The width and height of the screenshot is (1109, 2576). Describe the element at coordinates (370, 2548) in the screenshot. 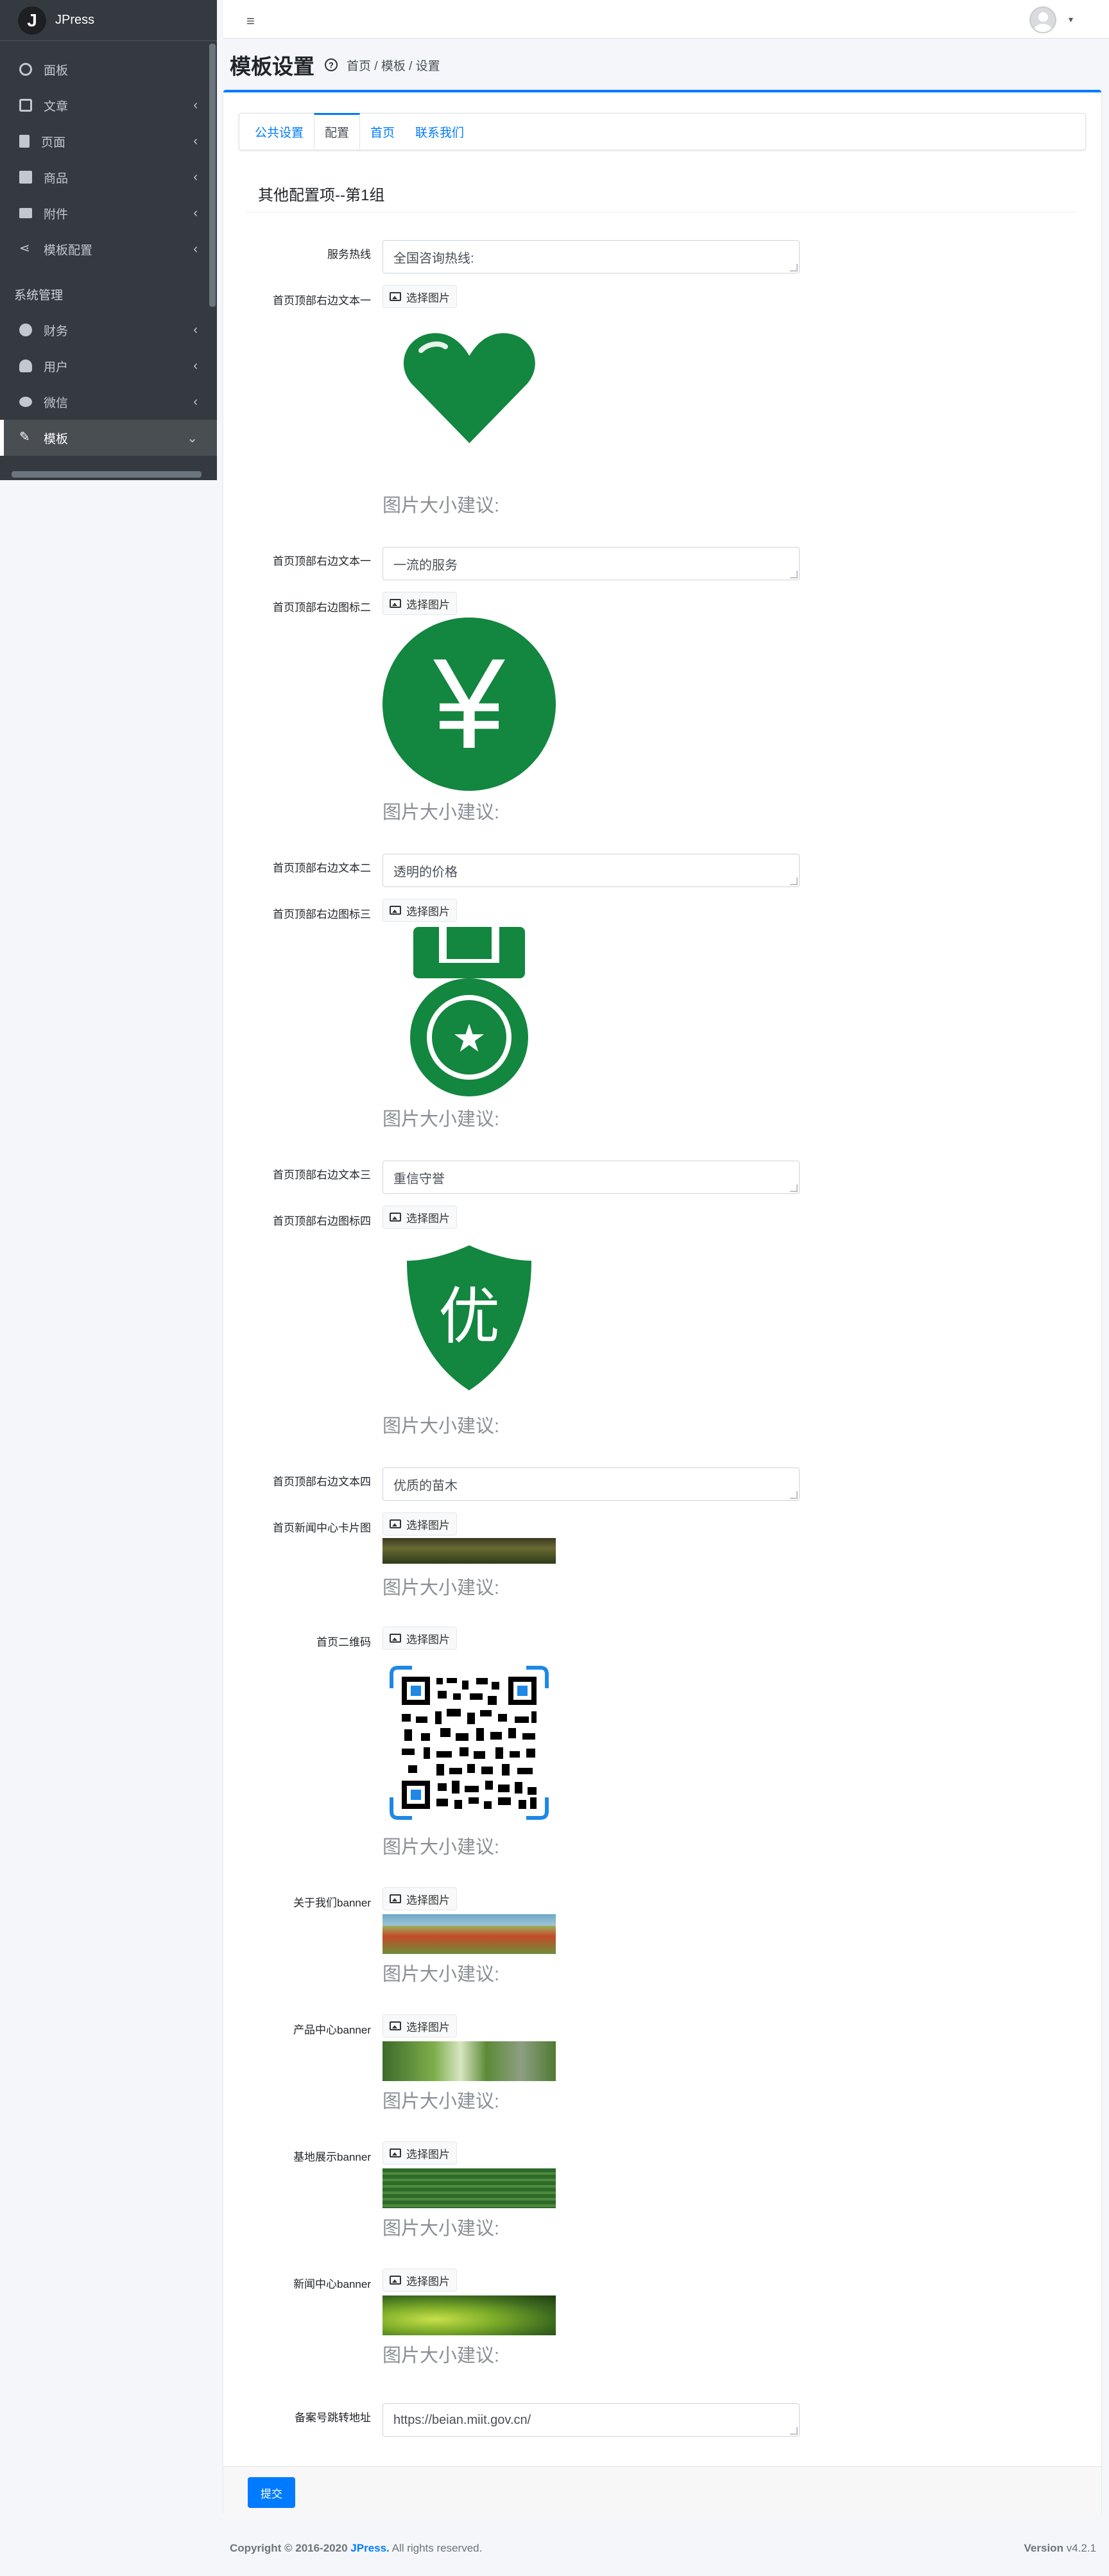

I see `footer-brand-link: JPress.` at that location.